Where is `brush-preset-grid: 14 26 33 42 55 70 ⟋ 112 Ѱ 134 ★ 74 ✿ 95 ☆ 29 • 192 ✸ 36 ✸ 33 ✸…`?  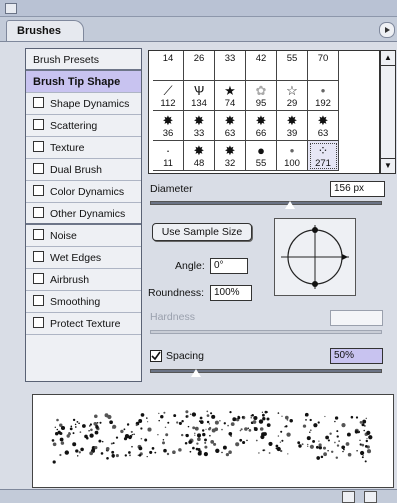
brush-preset-grid: 14 26 33 42 55 70 ⟋ 112 Ѱ 134 ★ 74 ✿ 95 ☆ 29 • 192 ✸ 36 ✸ 33 ✸… is located at coordinates (264, 112).